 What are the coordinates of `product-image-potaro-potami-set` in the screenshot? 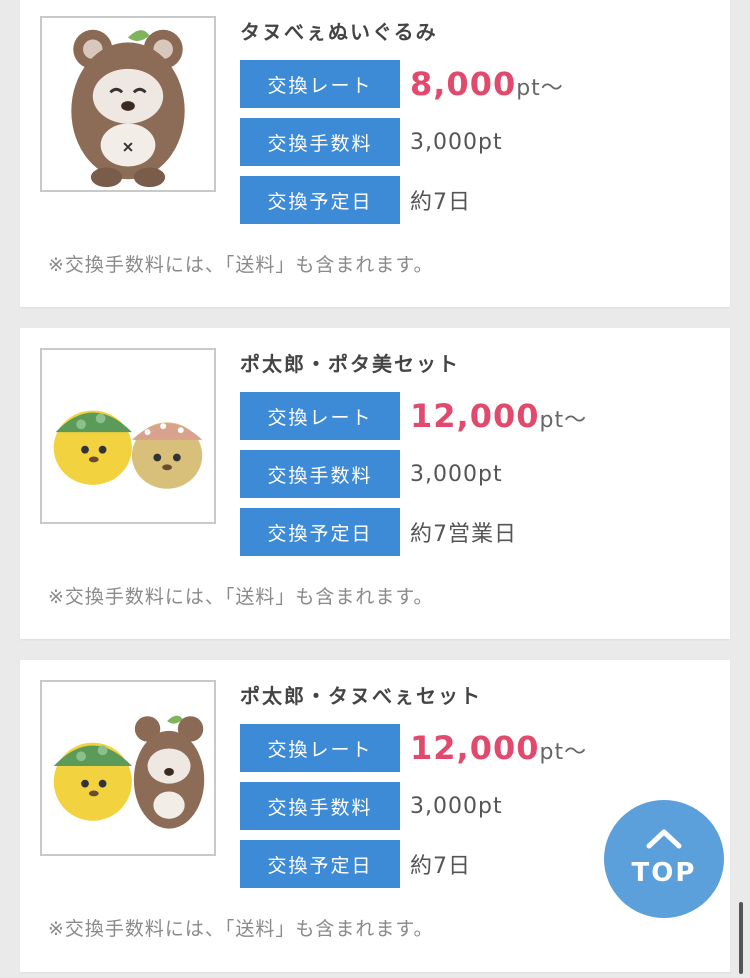 It's located at (128, 436).